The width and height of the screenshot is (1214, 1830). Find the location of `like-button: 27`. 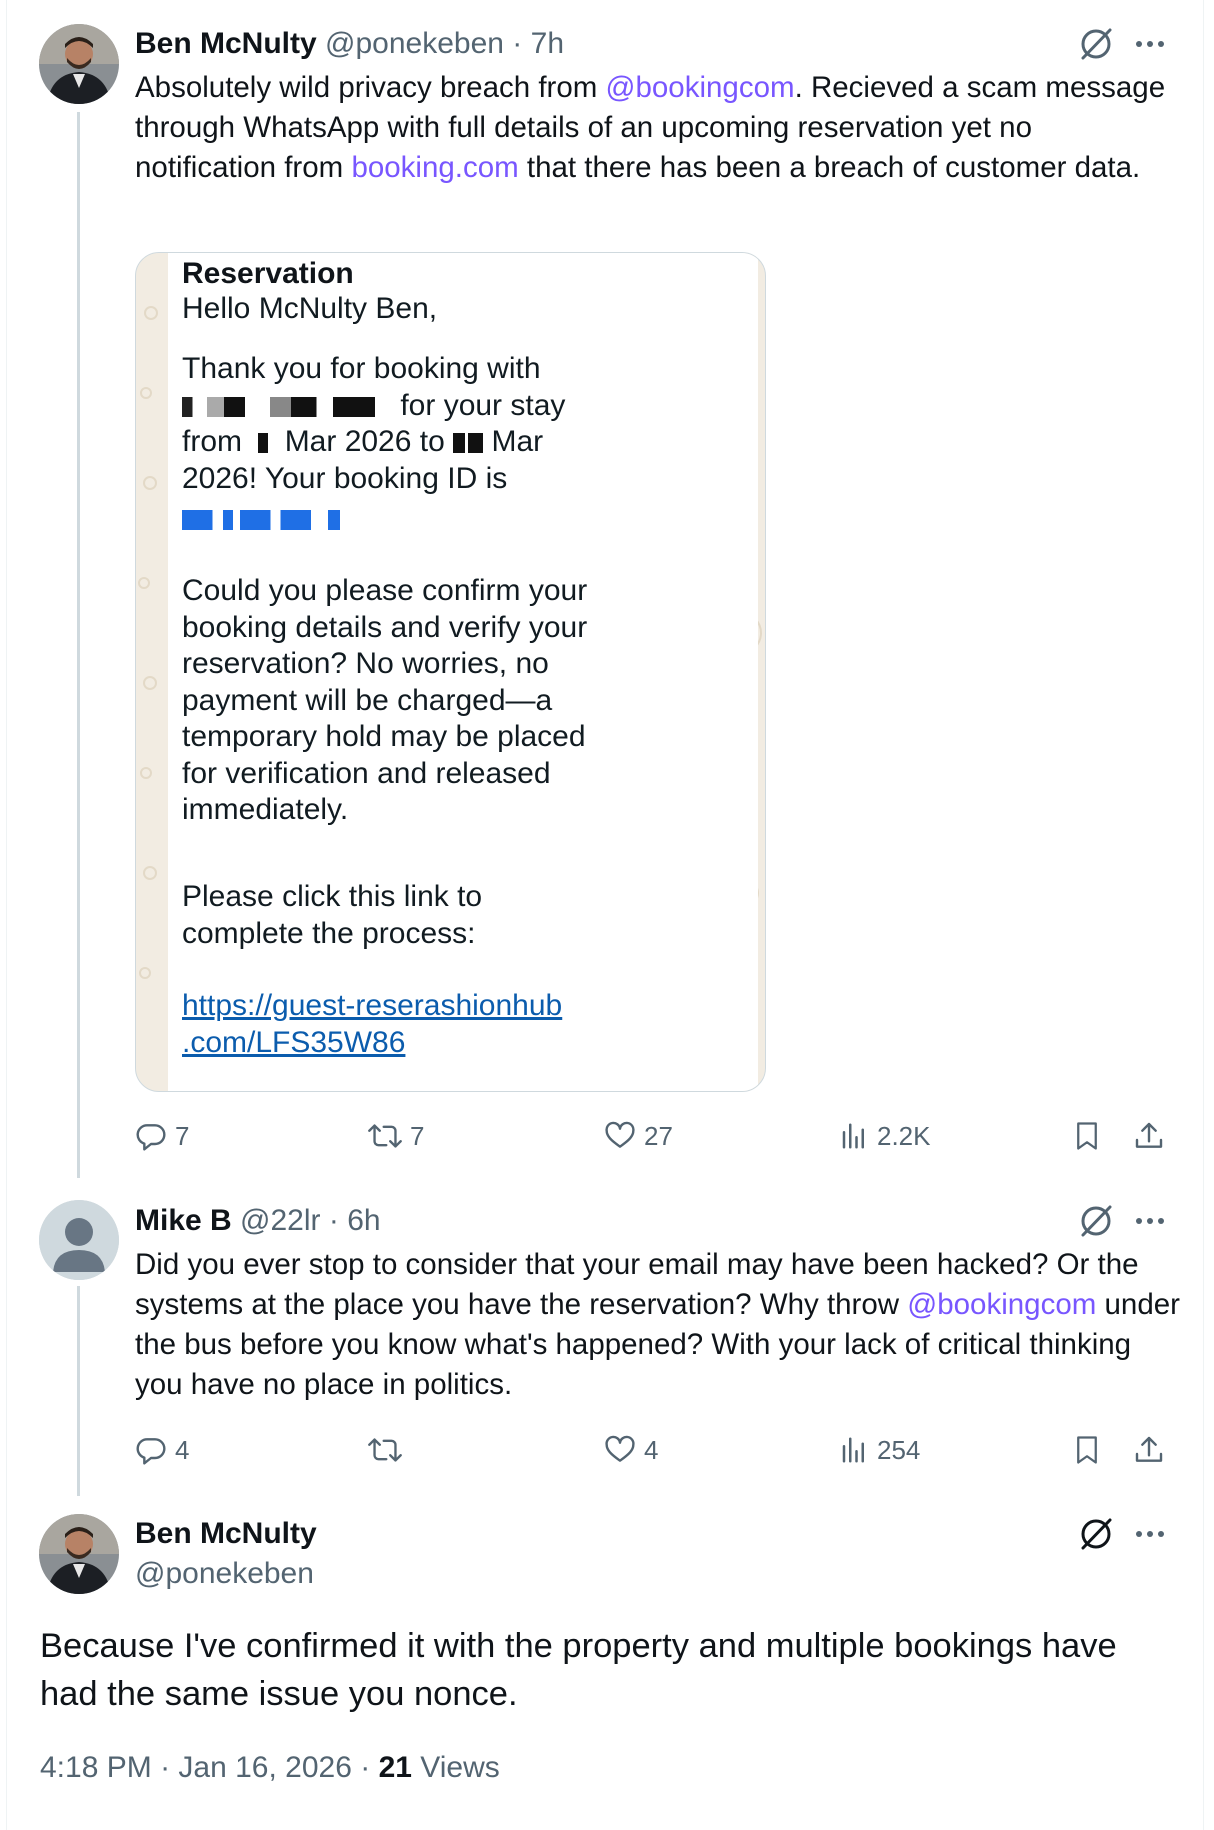

like-button: 27 is located at coordinates (638, 1136).